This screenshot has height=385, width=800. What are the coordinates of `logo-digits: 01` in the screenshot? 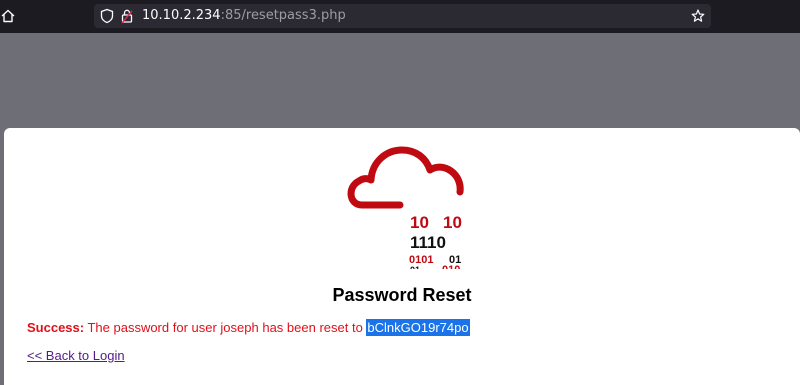 It's located at (415, 267).